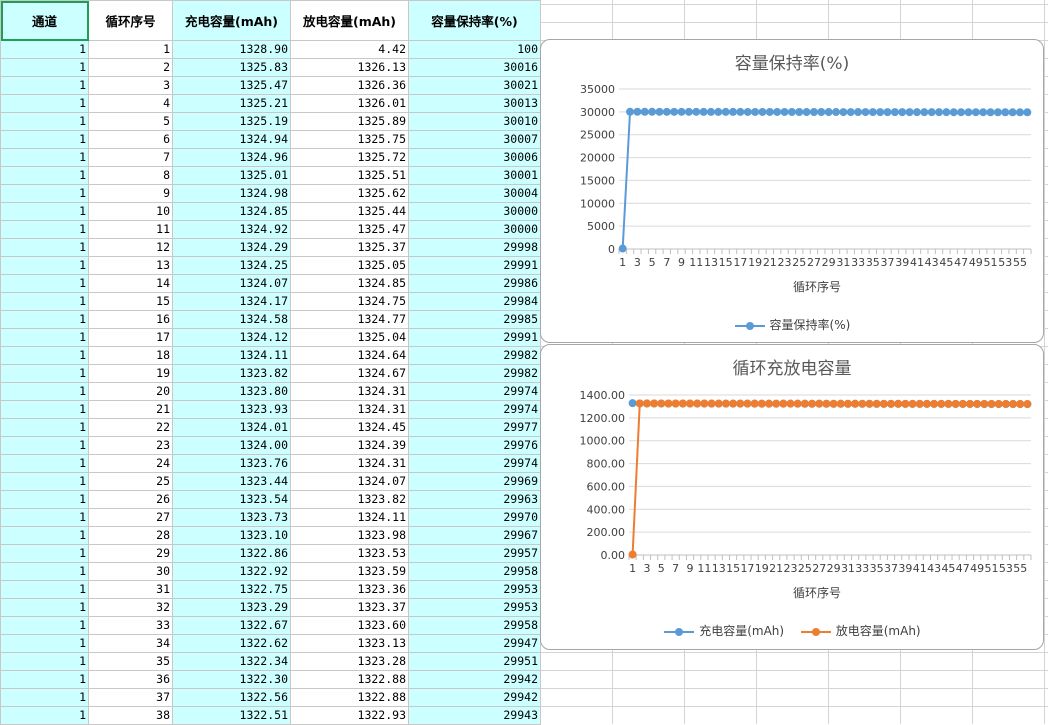 The width and height of the screenshot is (1048, 725). Describe the element at coordinates (349, 391) in the screenshot. I see `cell-discharge: 1324.31` at that location.